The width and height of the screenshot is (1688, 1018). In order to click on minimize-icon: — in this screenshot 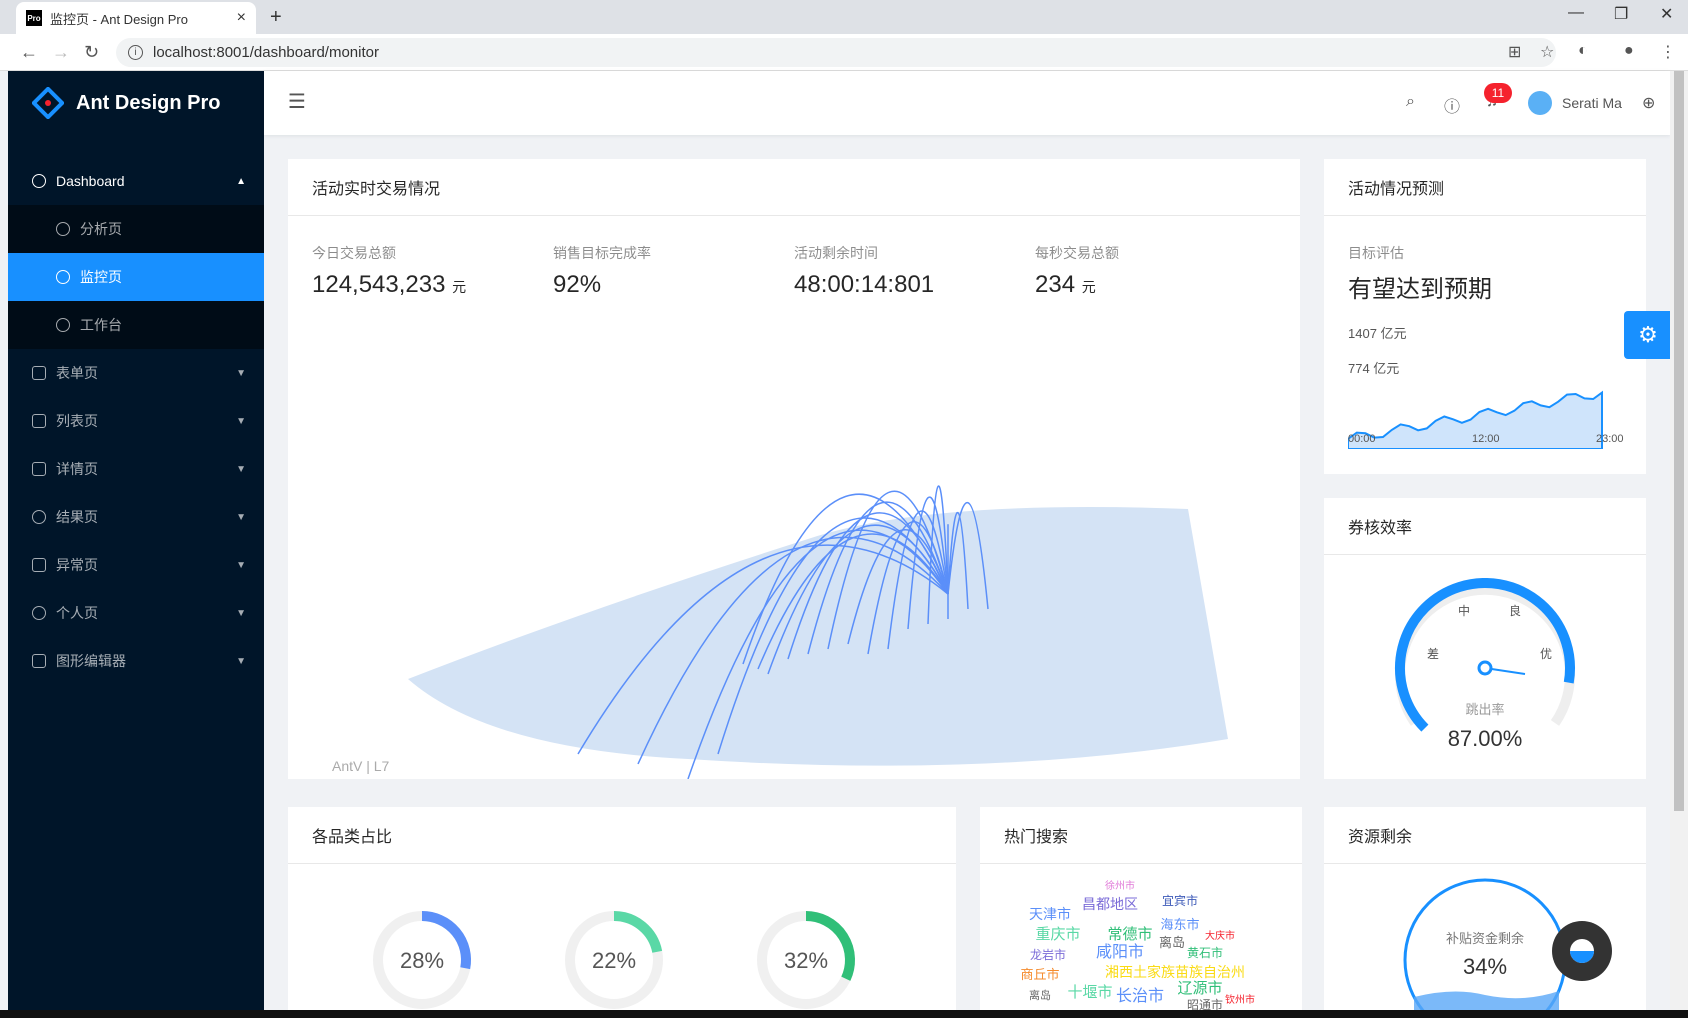, I will do `click(1576, 13)`.